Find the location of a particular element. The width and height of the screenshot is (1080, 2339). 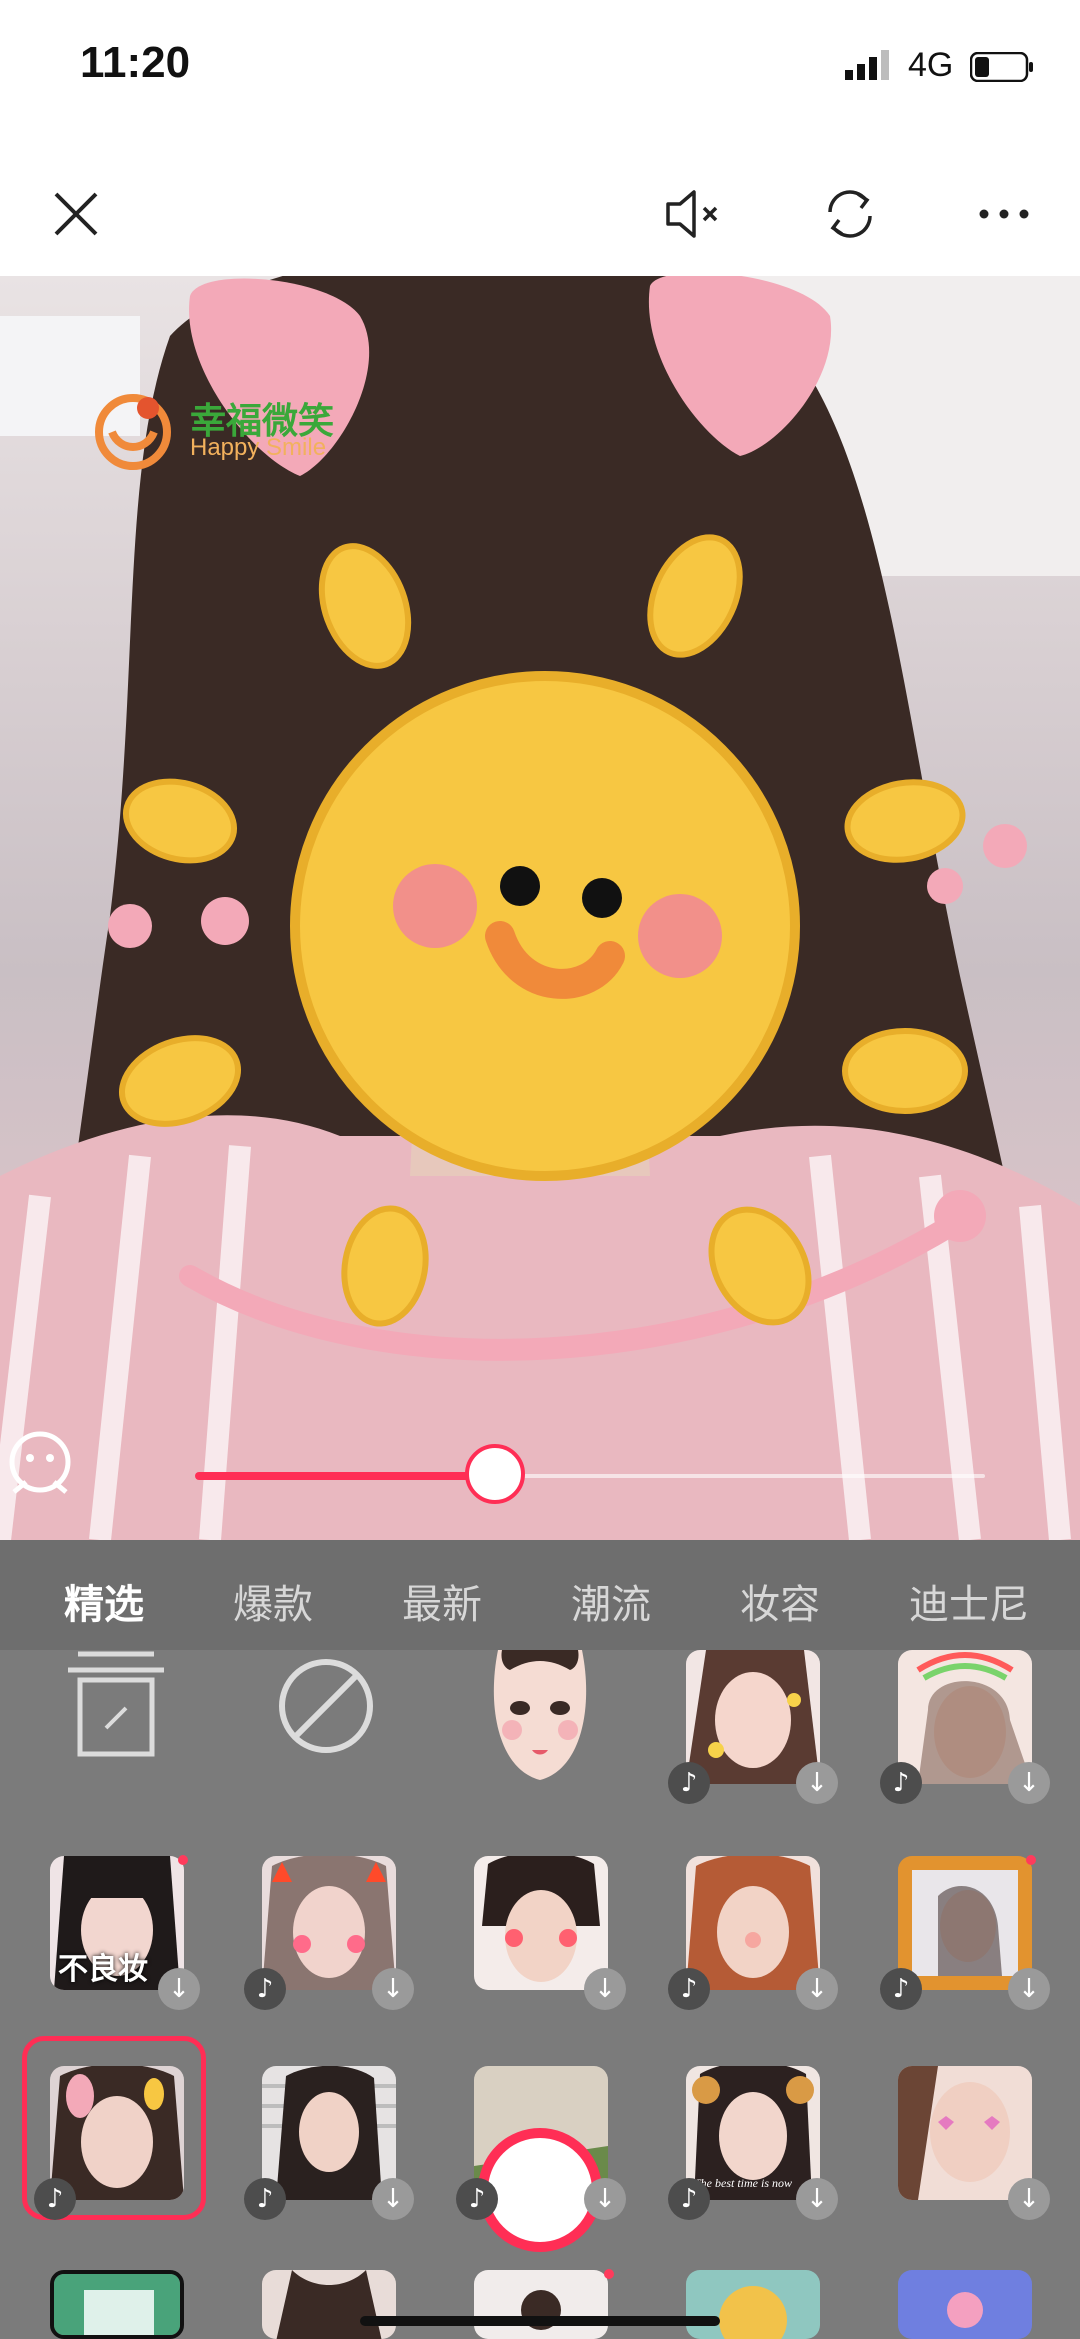

camera-switch-icon is located at coordinates (850, 214).